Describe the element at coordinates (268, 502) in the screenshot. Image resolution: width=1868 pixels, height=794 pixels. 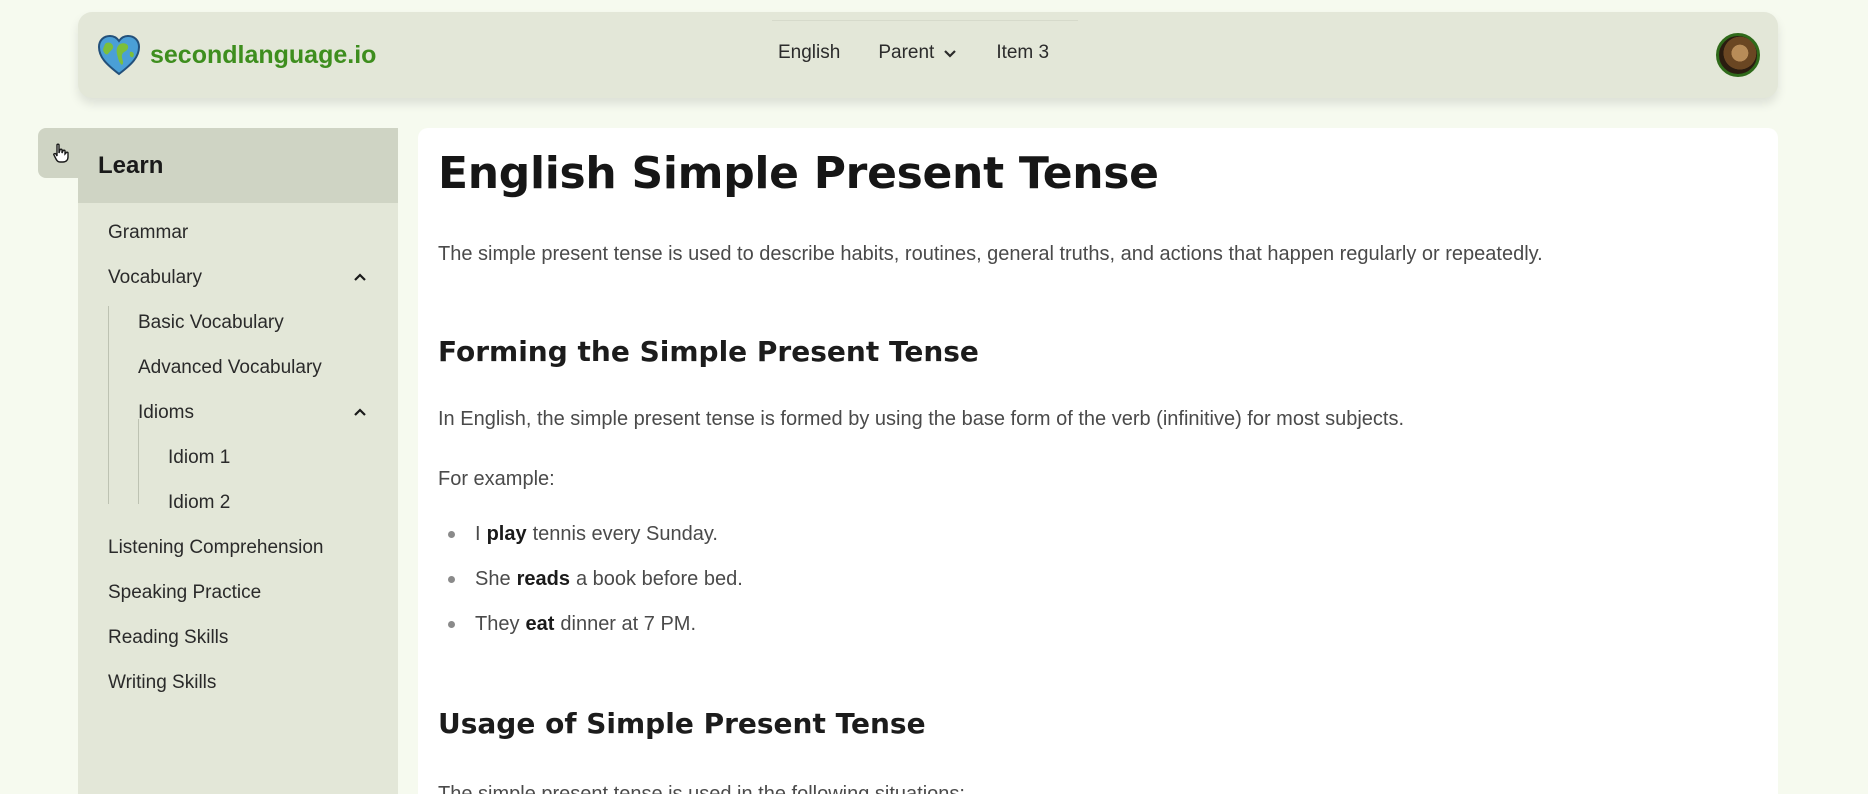
I see `sidebar-item-idiom-2: Idiom 2` at that location.